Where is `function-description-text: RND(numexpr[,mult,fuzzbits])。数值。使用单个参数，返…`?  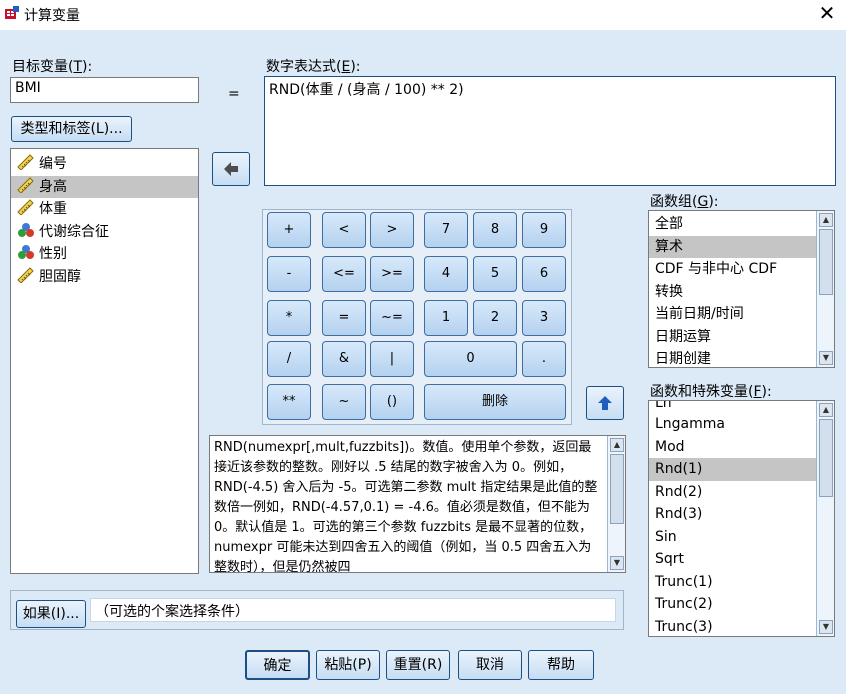 function-description-text: RND(numexpr[,mult,fuzzbits])。数值。使用单个参数，返… is located at coordinates (406, 506).